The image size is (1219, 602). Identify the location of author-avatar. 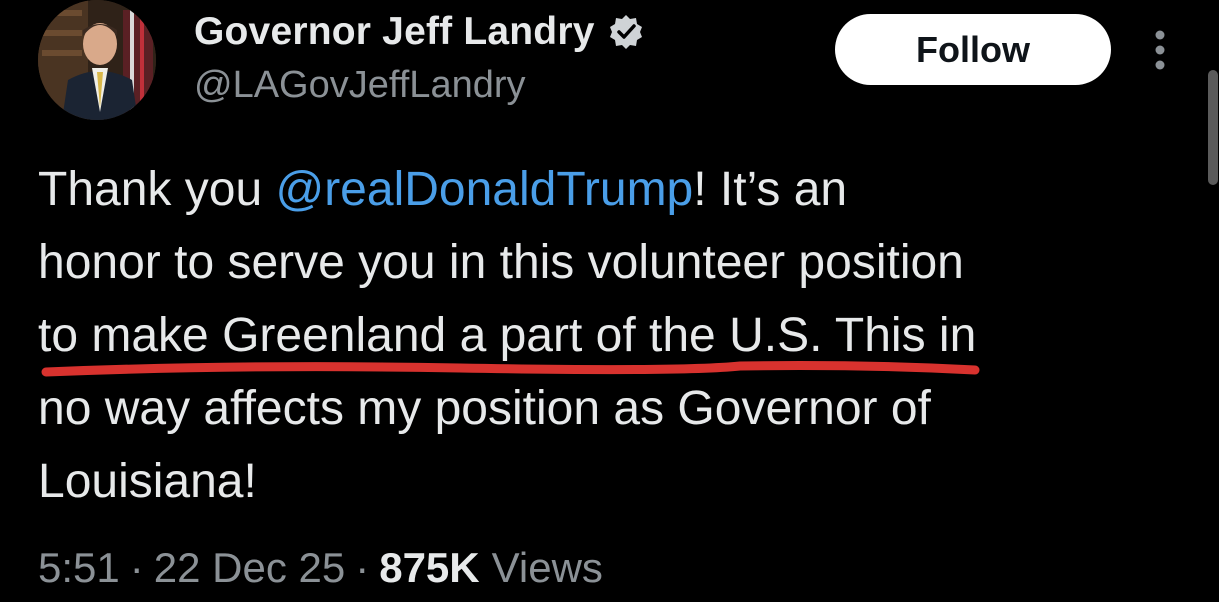
(97, 60).